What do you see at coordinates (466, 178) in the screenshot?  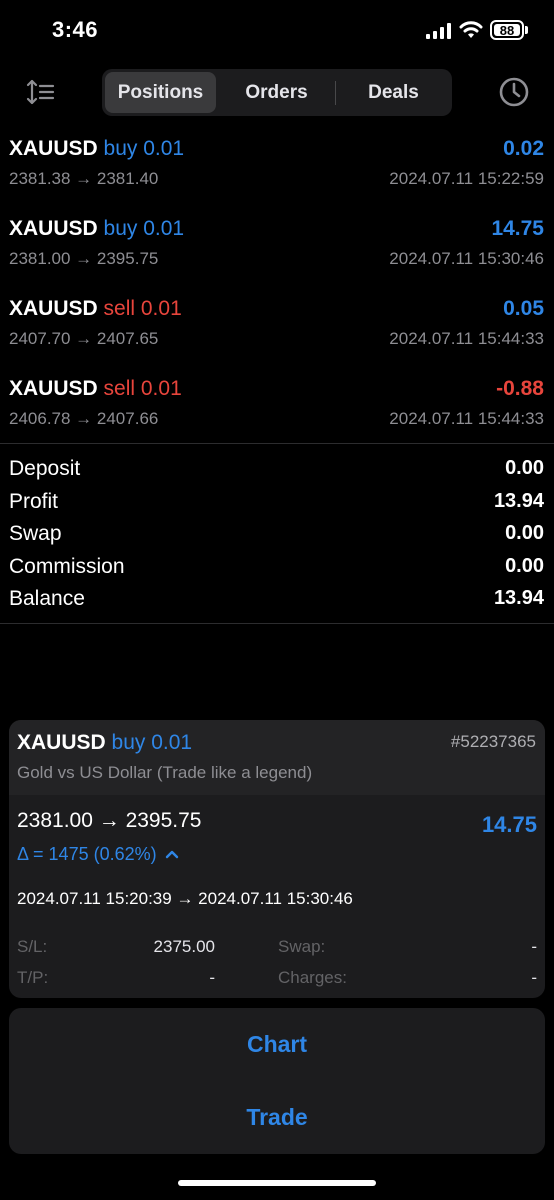 I see `position-date: 2024.07.11 15:22:59` at bounding box center [466, 178].